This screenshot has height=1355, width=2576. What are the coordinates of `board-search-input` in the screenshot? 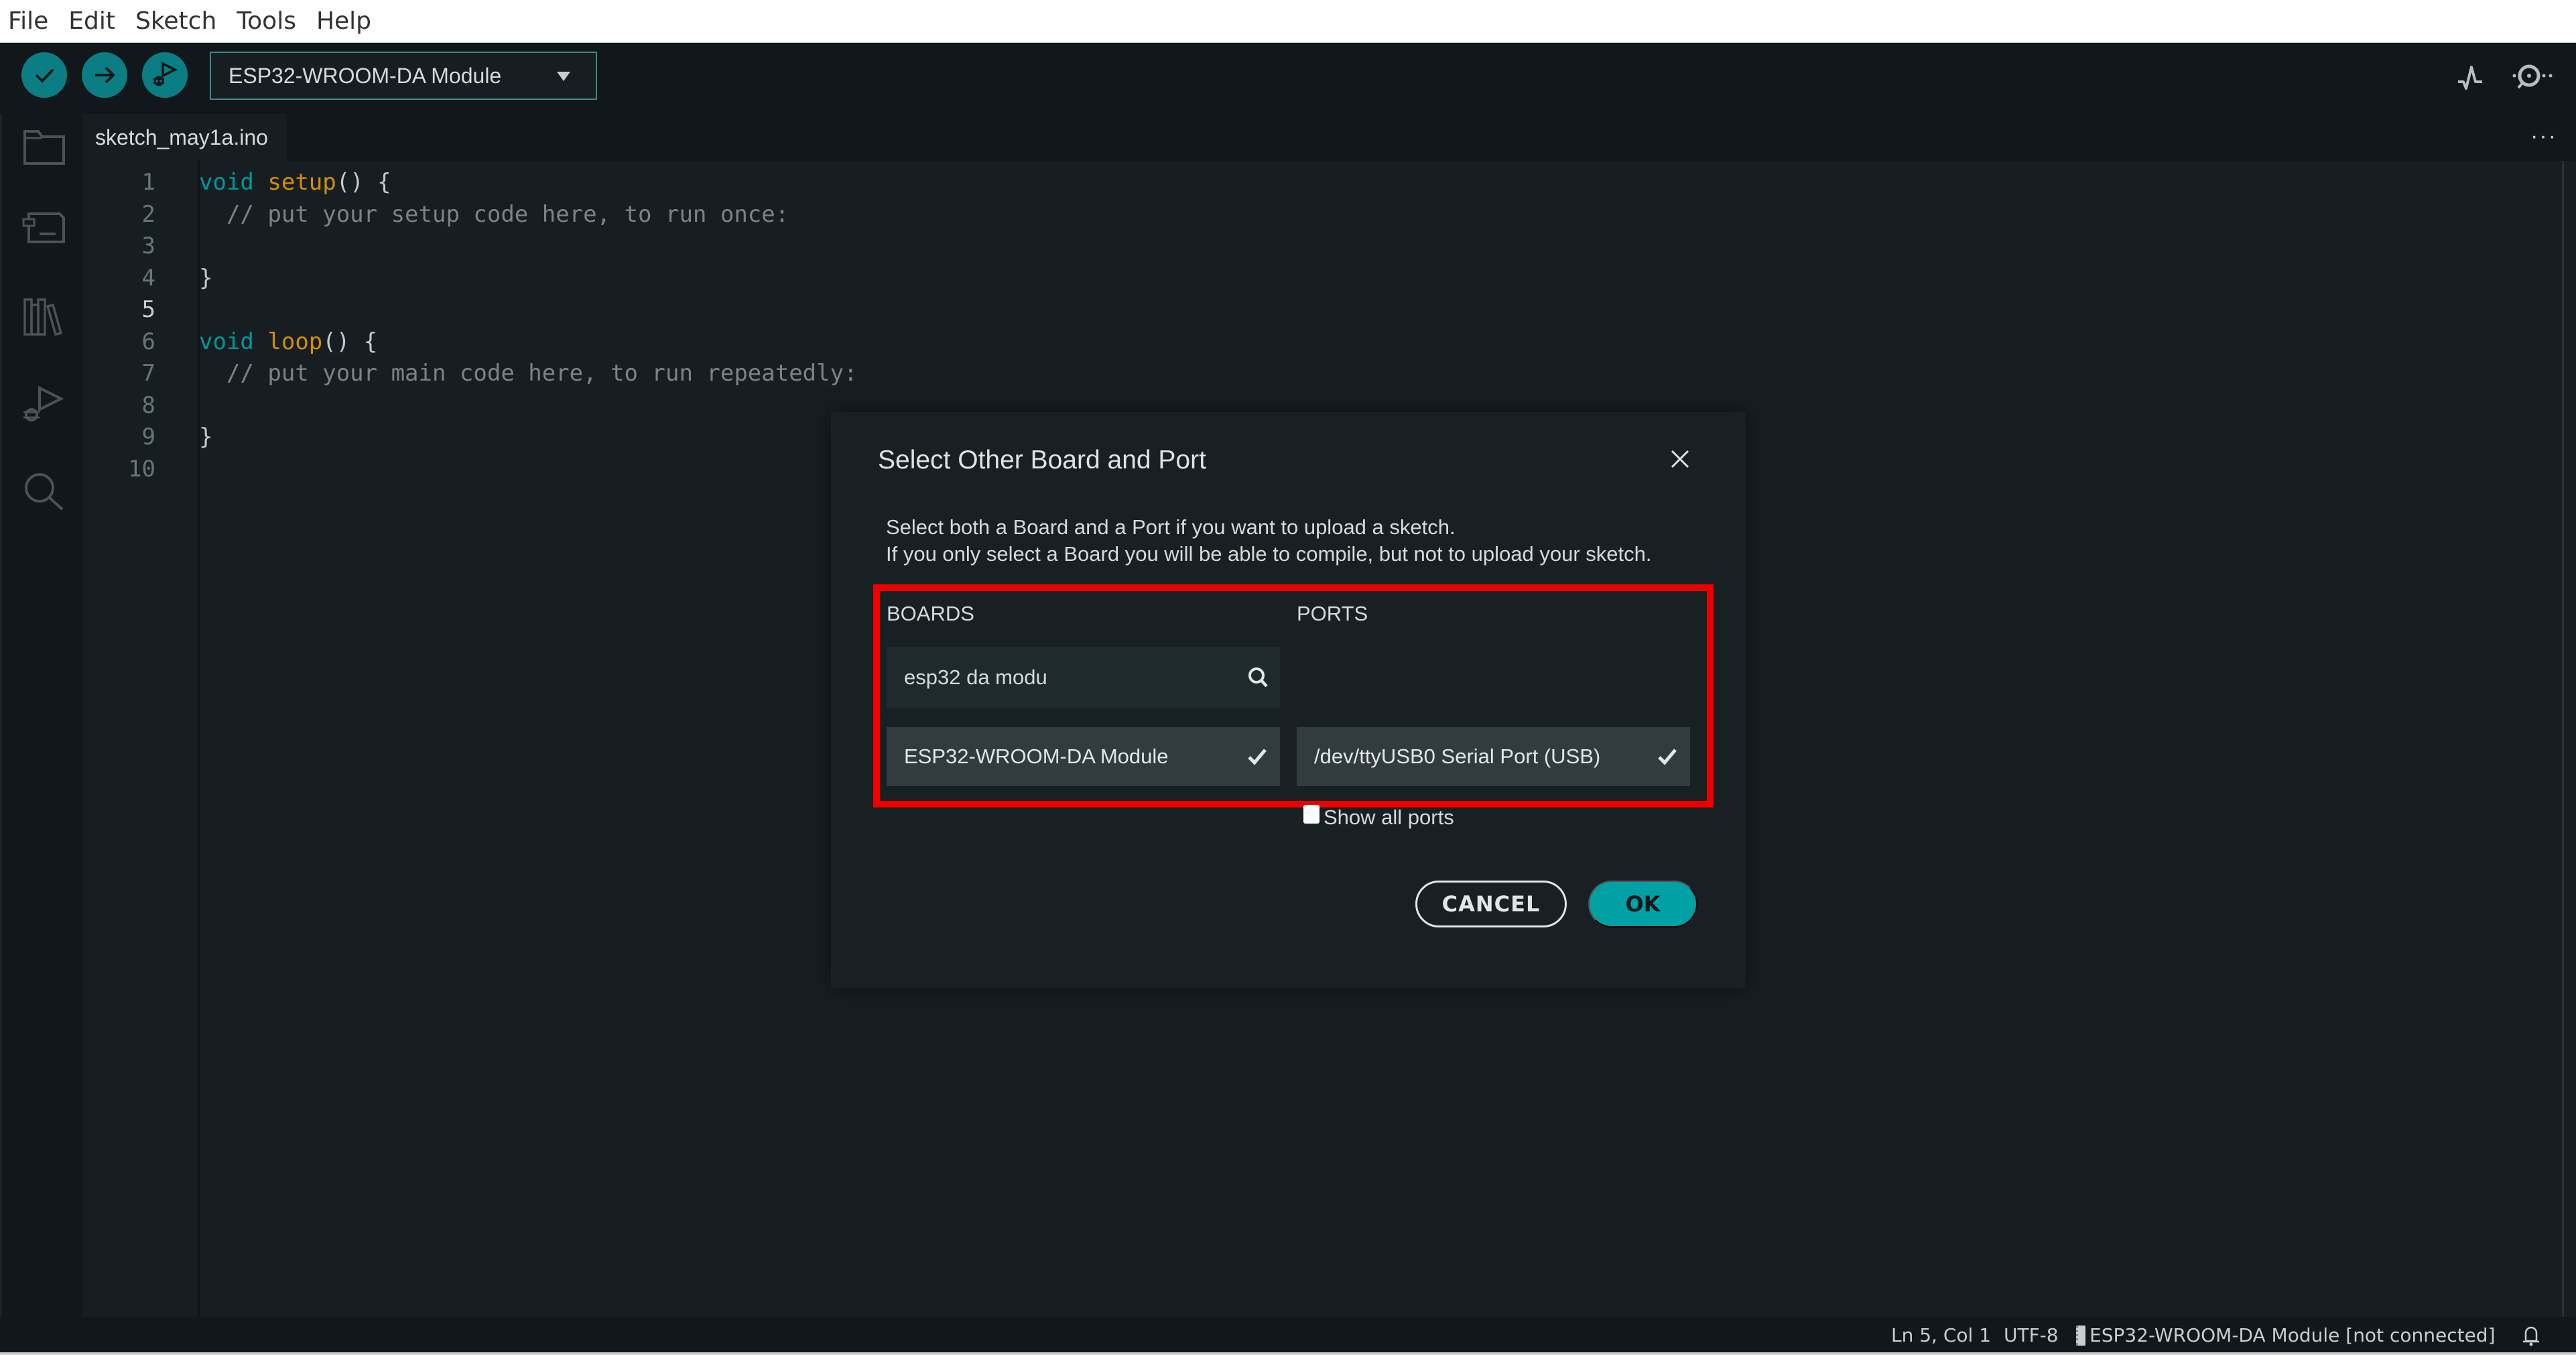 It's located at (1065, 677).